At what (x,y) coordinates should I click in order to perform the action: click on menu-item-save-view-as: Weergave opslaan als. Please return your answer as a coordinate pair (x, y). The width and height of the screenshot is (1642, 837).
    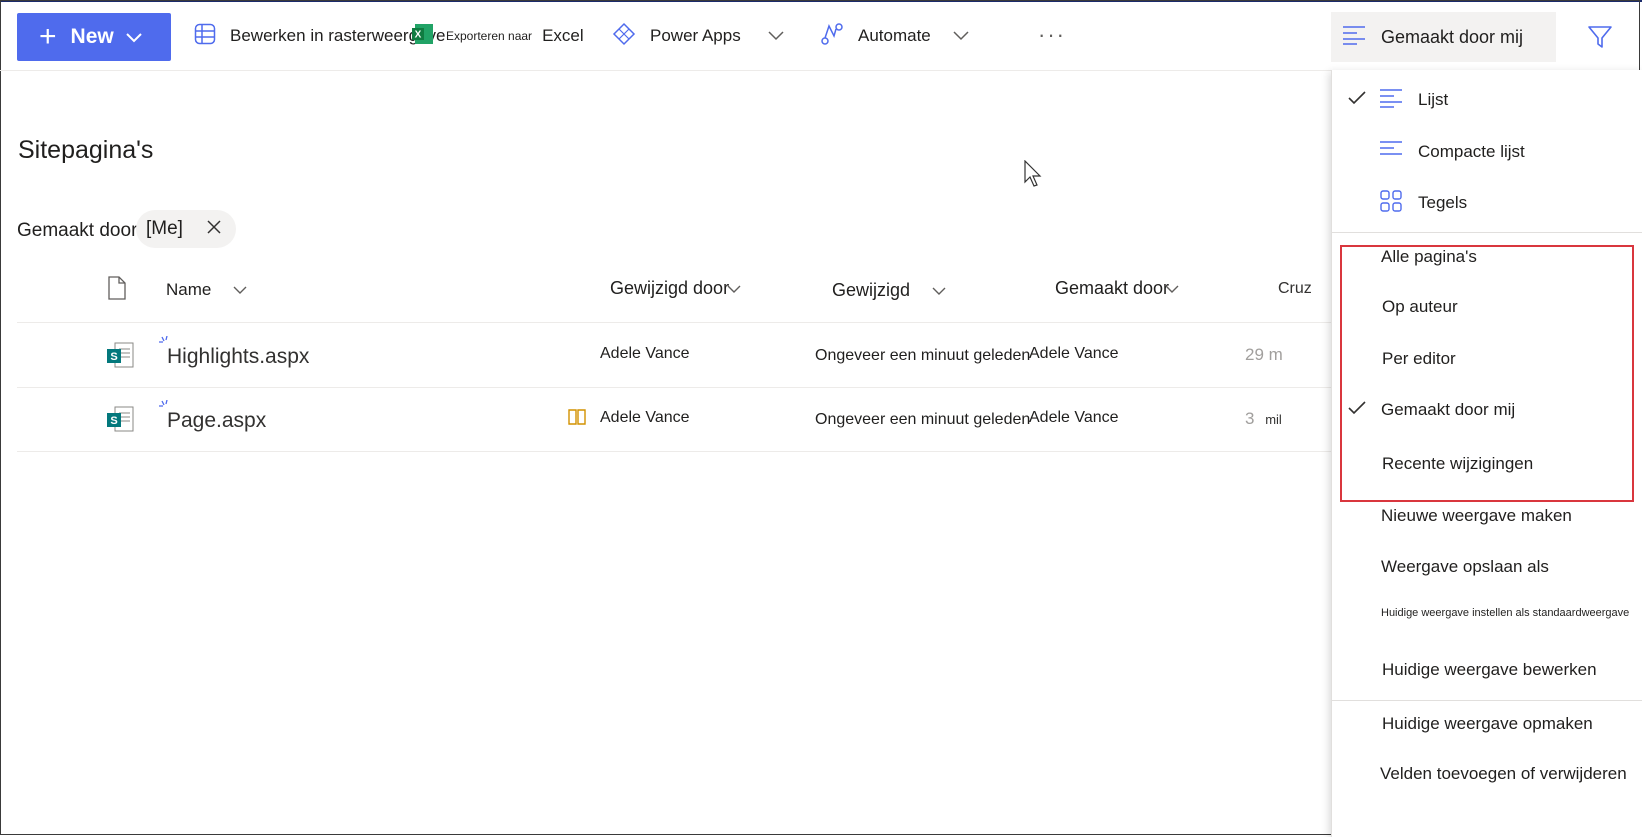
    Looking at the image, I should click on (1487, 567).